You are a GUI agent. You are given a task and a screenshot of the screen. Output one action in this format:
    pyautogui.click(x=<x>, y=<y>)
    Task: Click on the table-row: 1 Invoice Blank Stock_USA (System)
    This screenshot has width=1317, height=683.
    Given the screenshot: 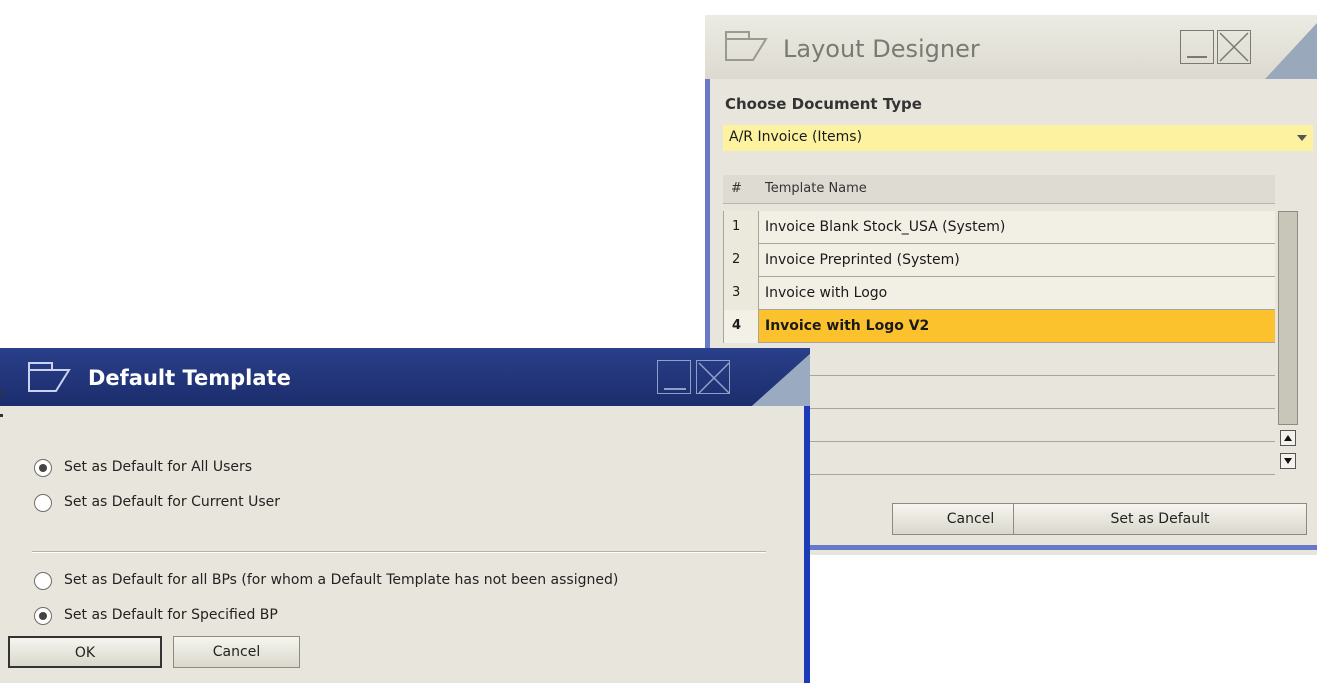 What is the action you would take?
    pyautogui.click(x=999, y=227)
    